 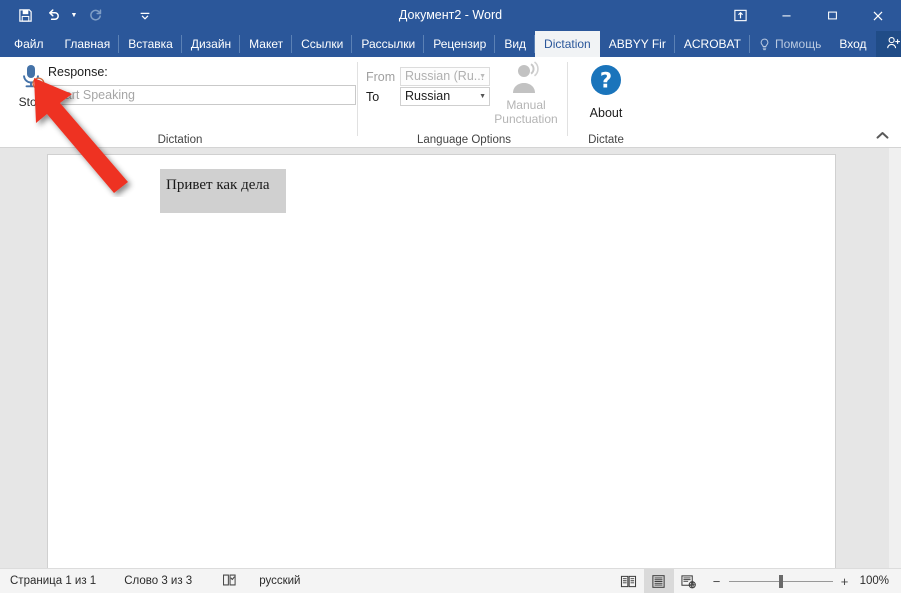 What do you see at coordinates (740, 15) in the screenshot?
I see `ribbon-options-icon` at bounding box center [740, 15].